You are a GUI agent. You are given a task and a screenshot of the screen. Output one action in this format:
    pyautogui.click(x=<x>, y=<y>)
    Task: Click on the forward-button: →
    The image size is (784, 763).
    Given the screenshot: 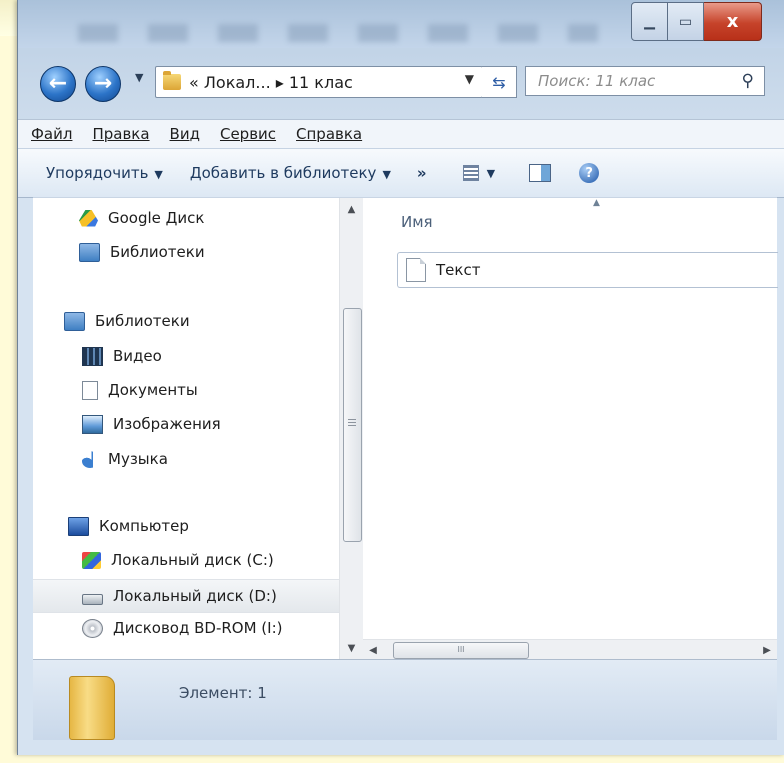 What is the action you would take?
    pyautogui.click(x=103, y=84)
    